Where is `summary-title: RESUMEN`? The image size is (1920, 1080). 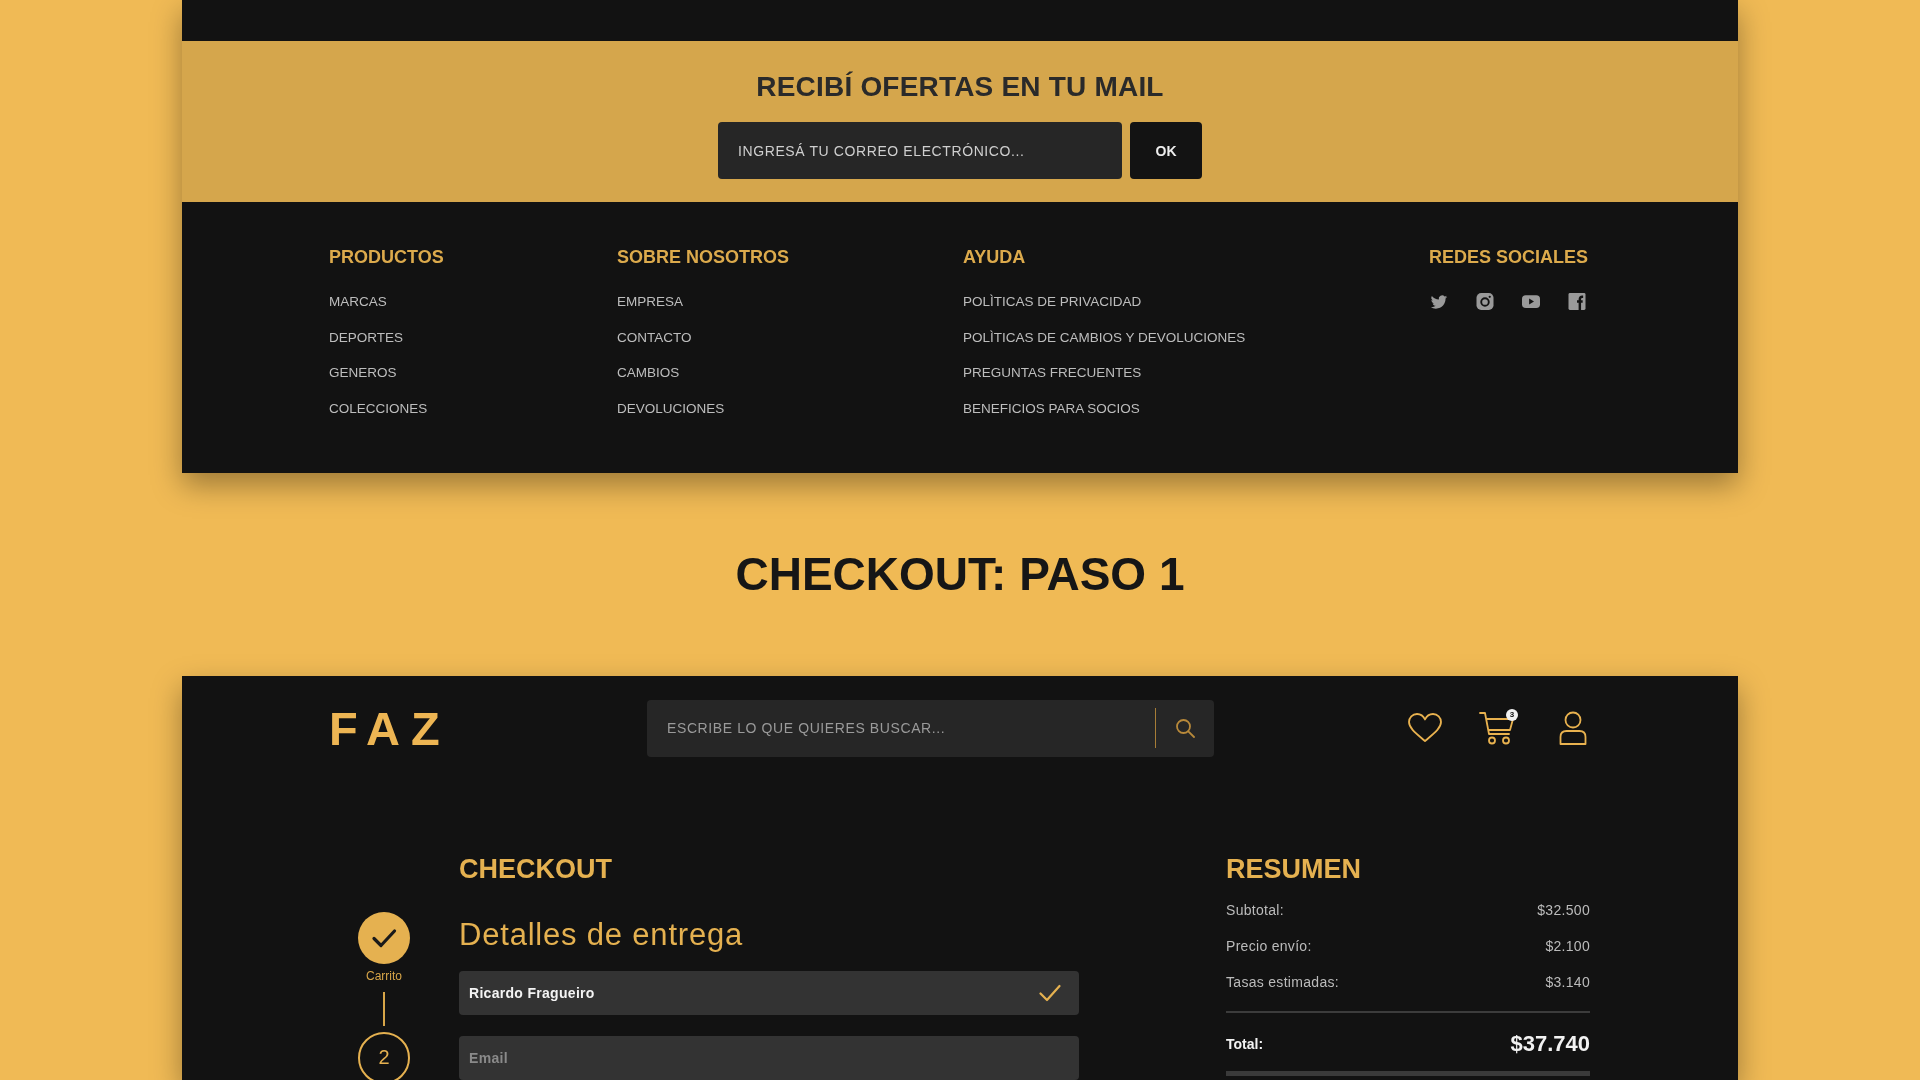
summary-title: RESUMEN is located at coordinates (1293, 869).